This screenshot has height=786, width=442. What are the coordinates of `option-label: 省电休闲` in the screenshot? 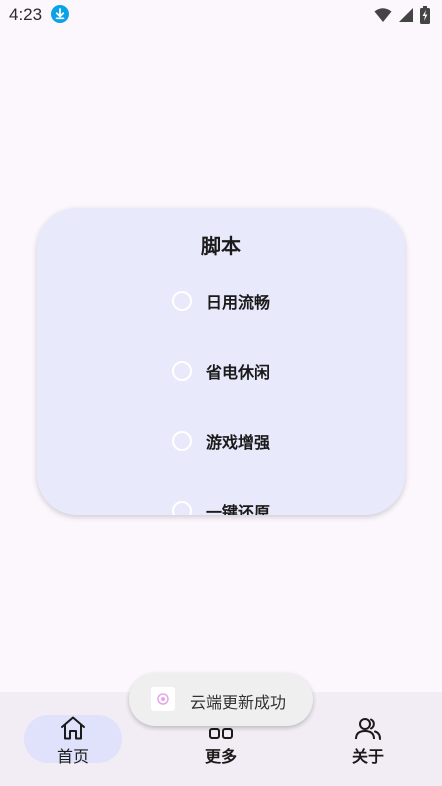 It's located at (238, 372).